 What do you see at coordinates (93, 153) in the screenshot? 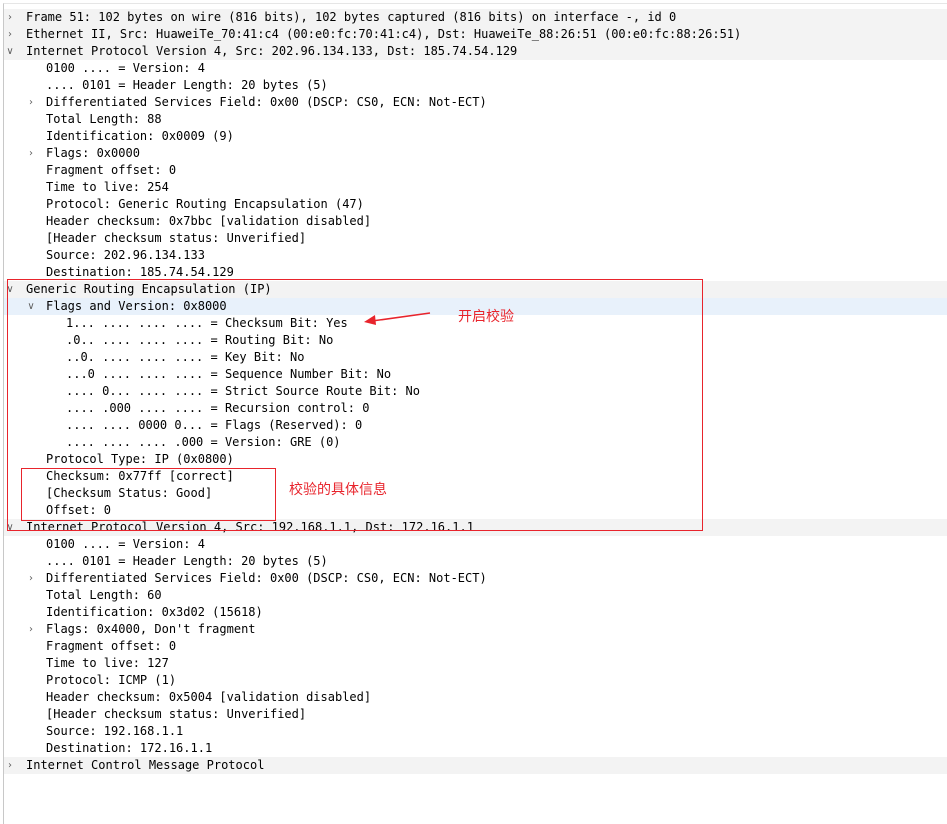
I see `tree-node-label: Flags: 0x0000` at bounding box center [93, 153].